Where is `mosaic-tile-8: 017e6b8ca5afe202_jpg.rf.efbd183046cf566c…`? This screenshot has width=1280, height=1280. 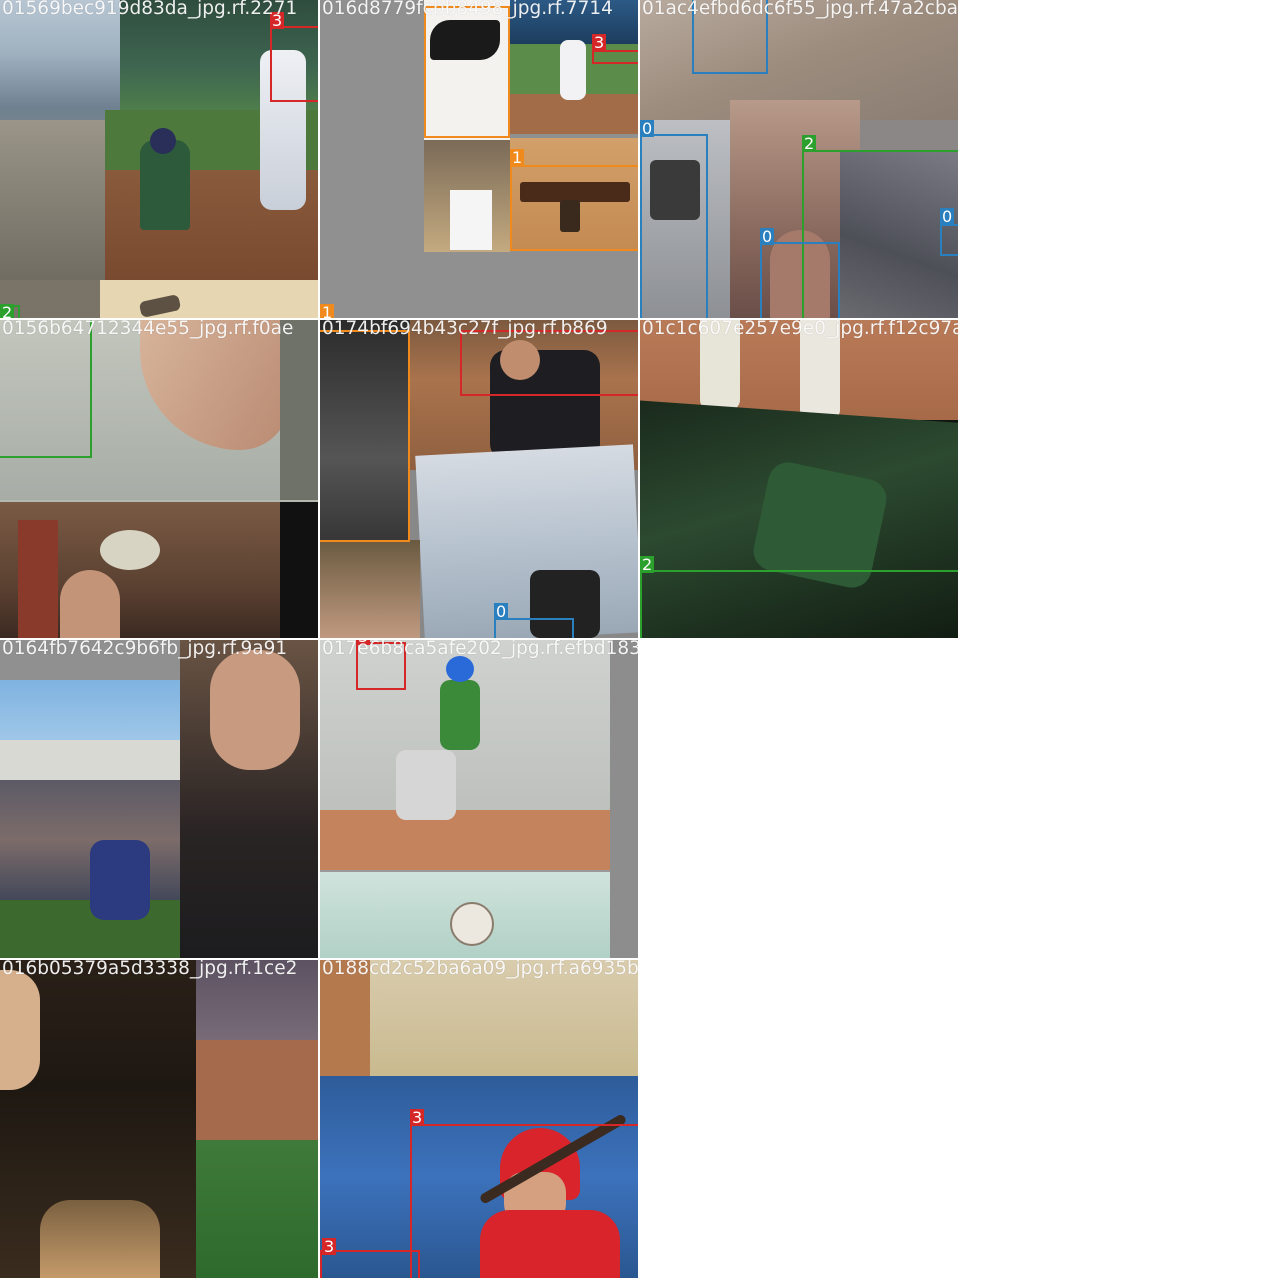
mosaic-tile-8: 017e6b8ca5afe202_jpg.rf.efbd183046cf566c… is located at coordinates (479, 799).